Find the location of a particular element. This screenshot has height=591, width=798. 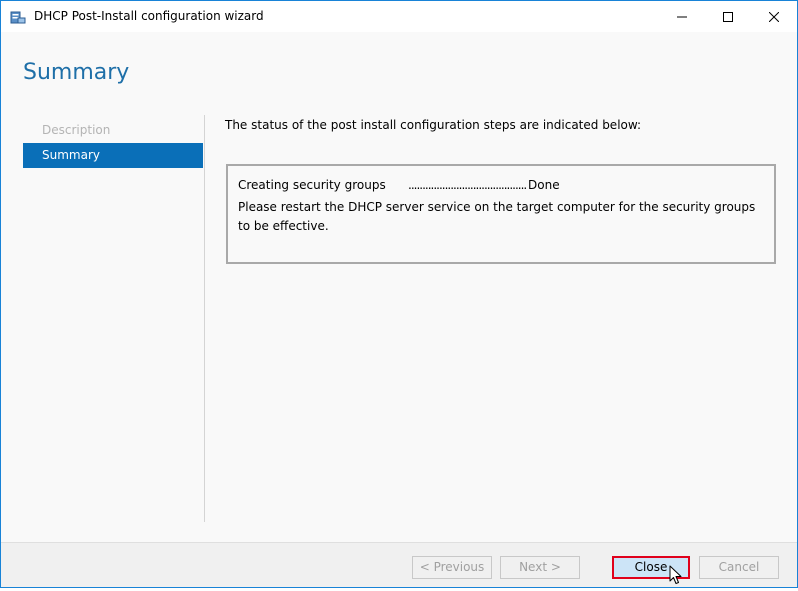

window-title: DHCP Post-Install configuration wizard is located at coordinates (149, 16).